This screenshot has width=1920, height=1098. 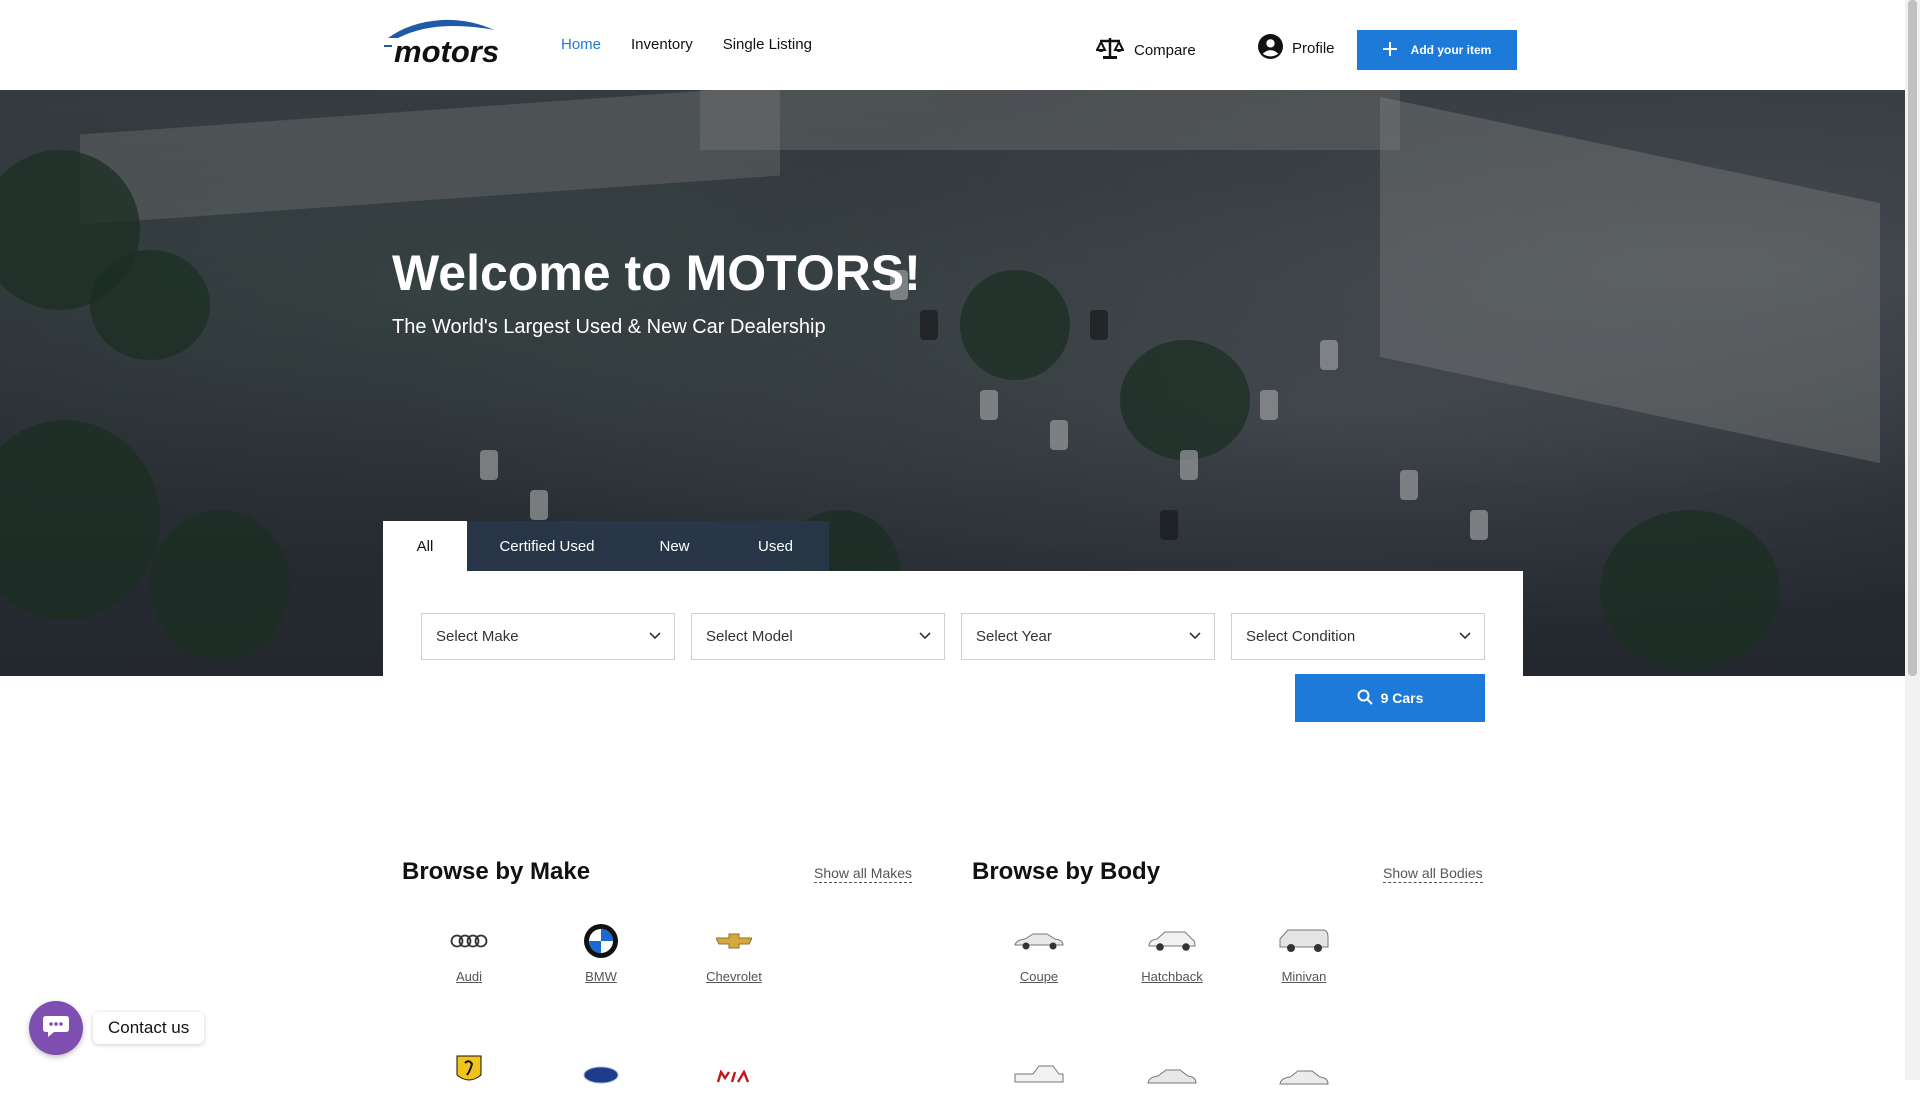 I want to click on nav-single-listing: Single Listing, so click(x=767, y=44).